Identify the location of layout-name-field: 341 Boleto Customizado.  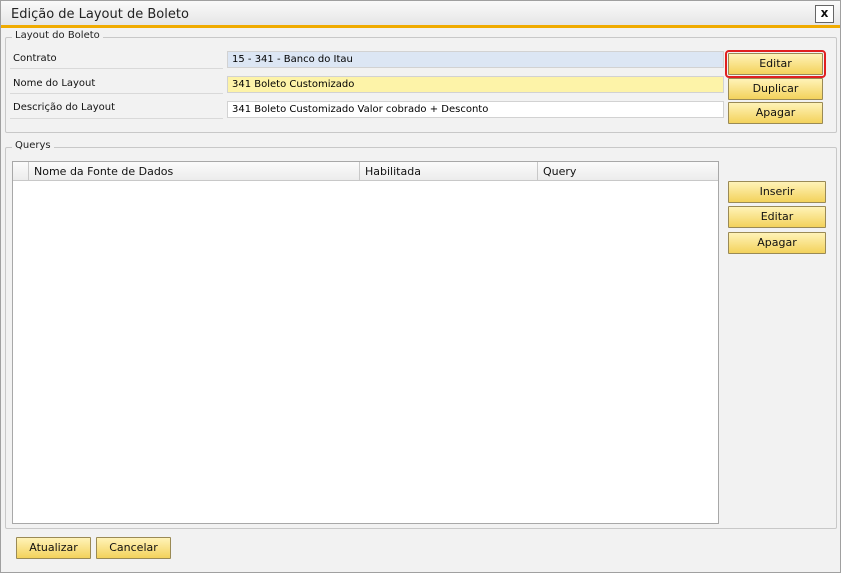
(475, 84).